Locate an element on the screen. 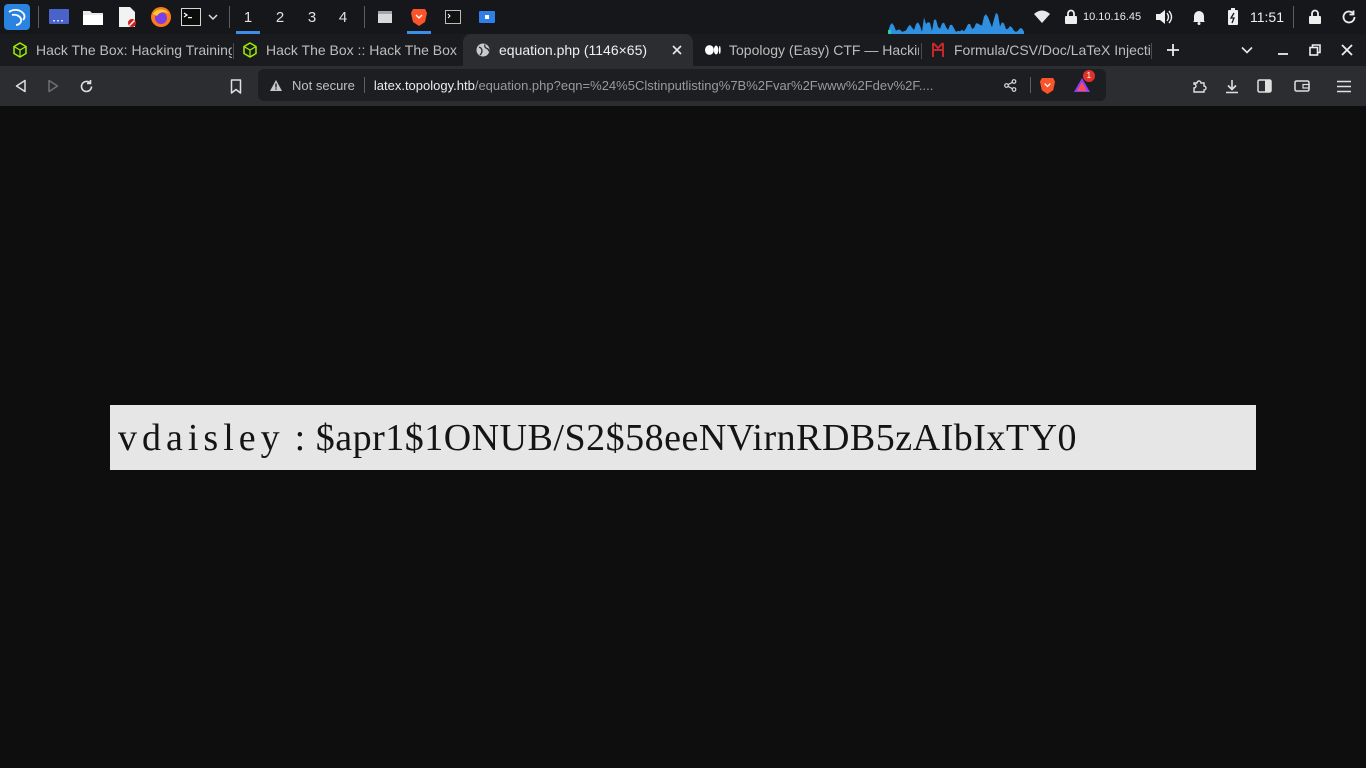 This screenshot has width=1366, height=768. vpn-lock-icon is located at coordinates (1071, 16).